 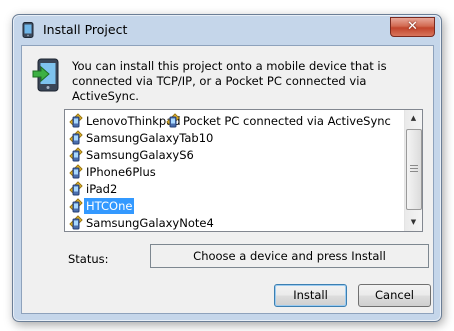 I want to click on scroll-down-button: ▼, so click(x=413, y=222).